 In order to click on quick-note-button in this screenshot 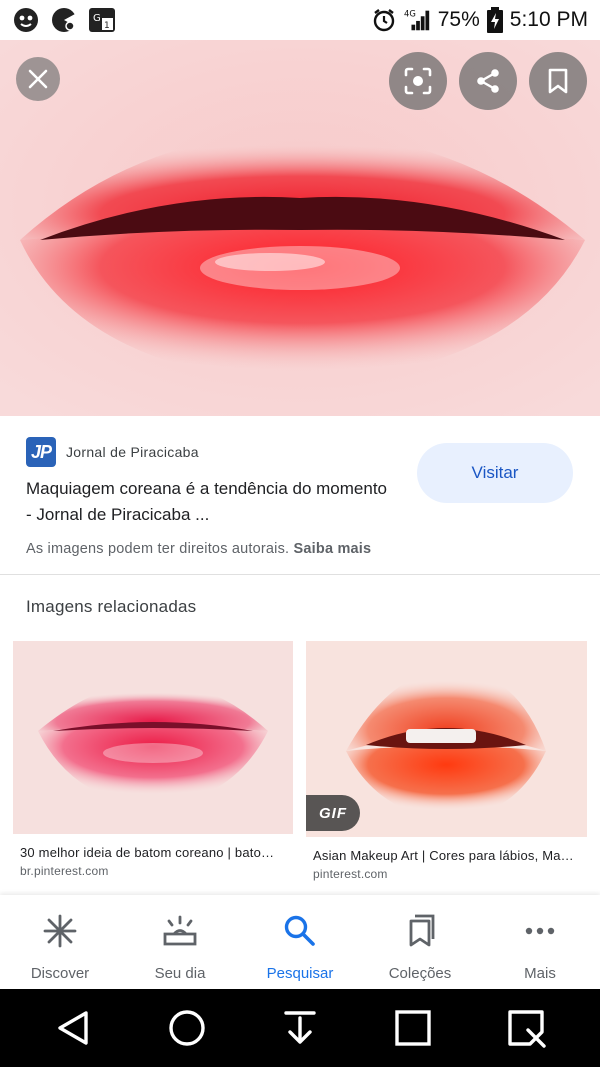, I will do `click(526, 1028)`.